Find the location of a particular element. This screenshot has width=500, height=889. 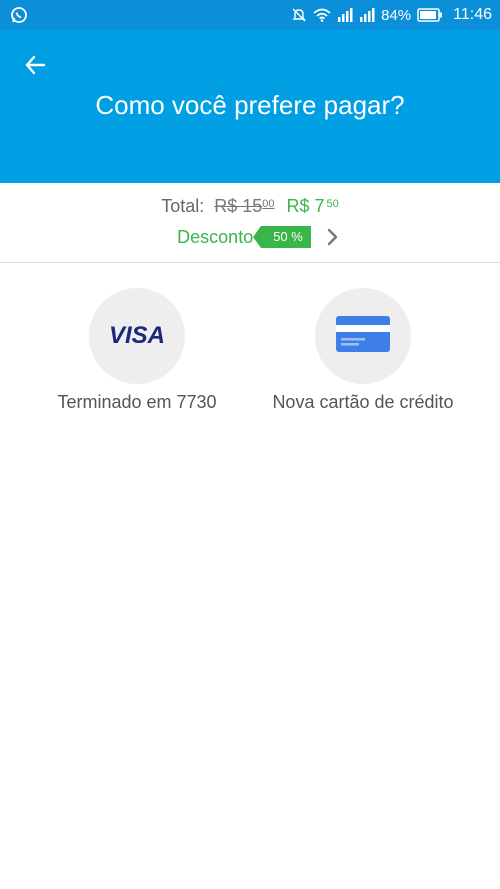

clock: 11:46 is located at coordinates (472, 14).